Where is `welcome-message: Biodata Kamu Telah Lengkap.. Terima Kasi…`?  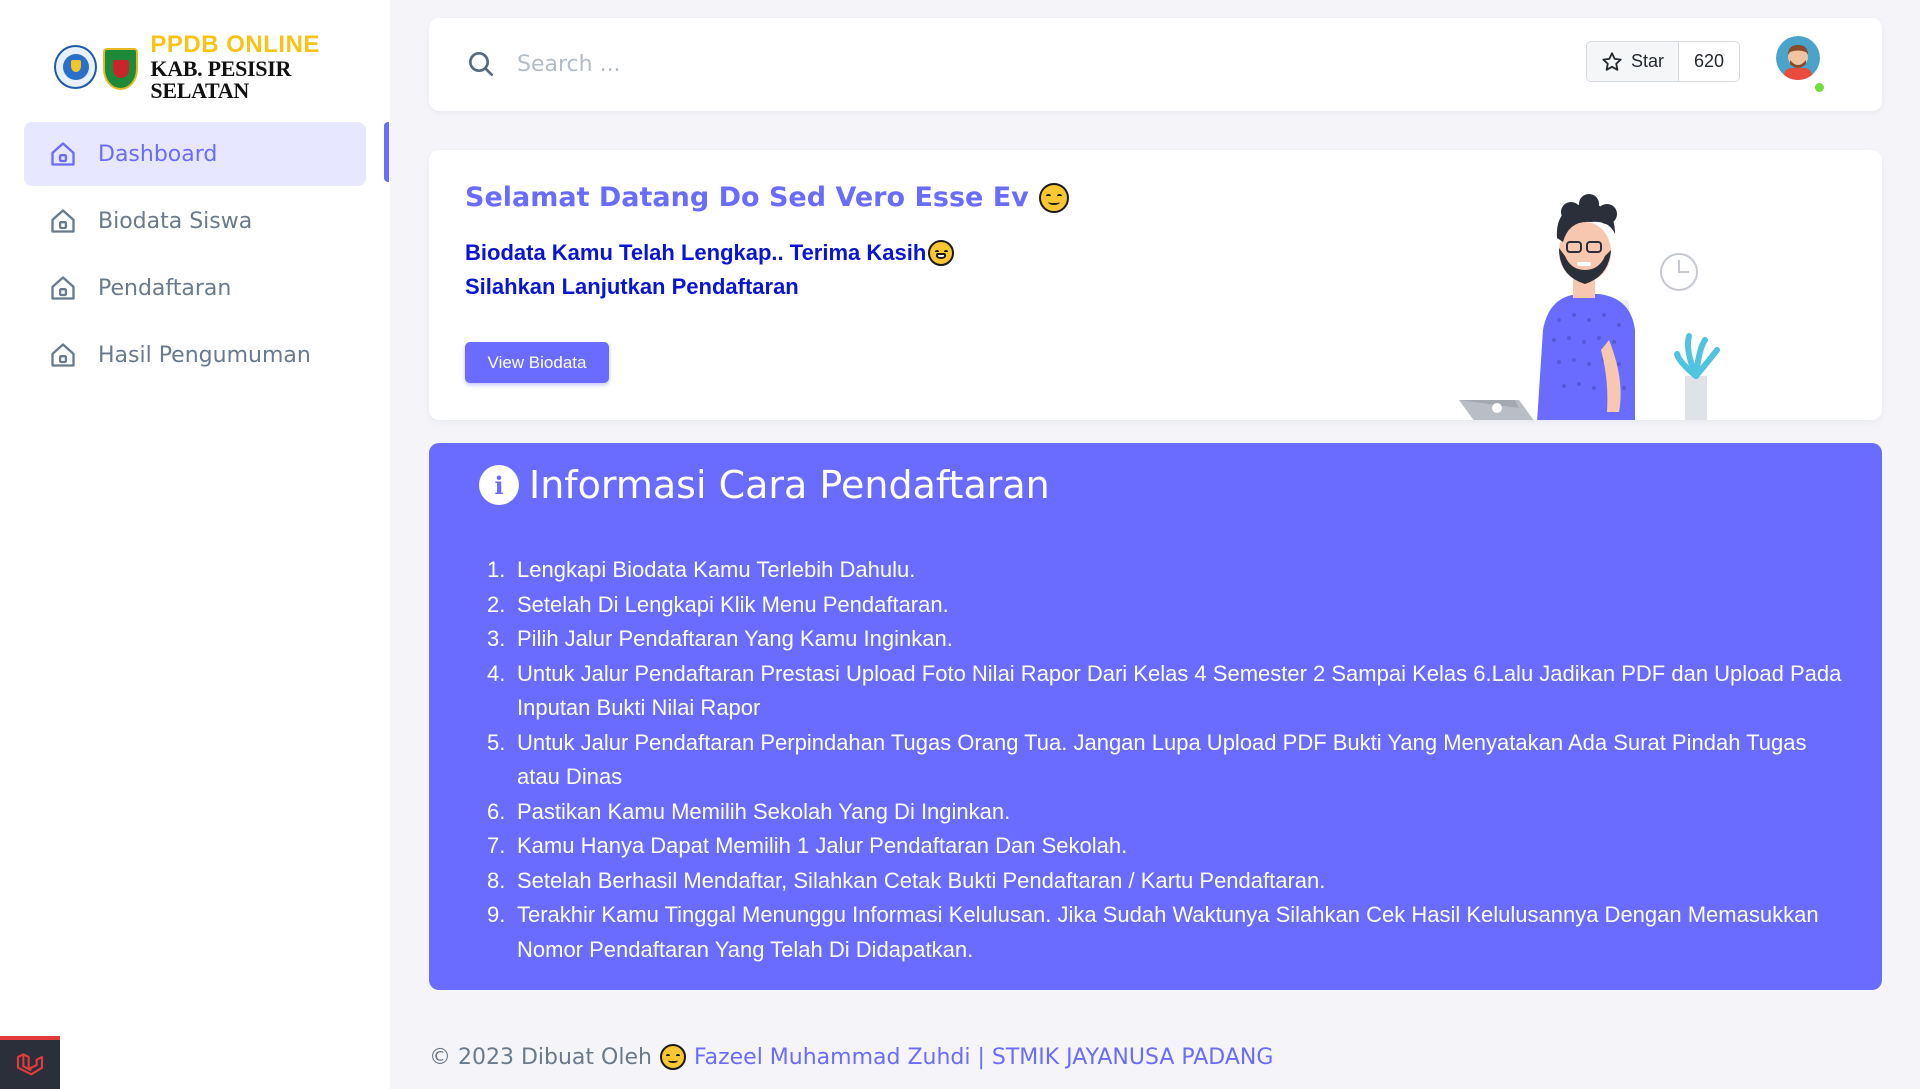
welcome-message: Biodata Kamu Telah Lengkap.. Terima Kasi… is located at coordinates (710, 270).